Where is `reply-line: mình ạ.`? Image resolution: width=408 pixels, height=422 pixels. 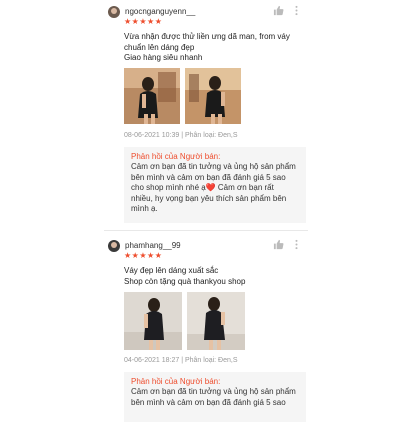 reply-line: mình ạ. is located at coordinates (144, 208).